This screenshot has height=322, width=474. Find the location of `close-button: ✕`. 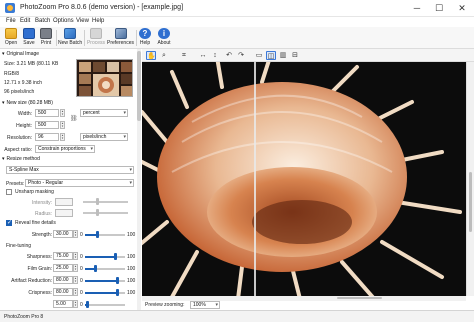

close-button: ✕ is located at coordinates (462, 8).